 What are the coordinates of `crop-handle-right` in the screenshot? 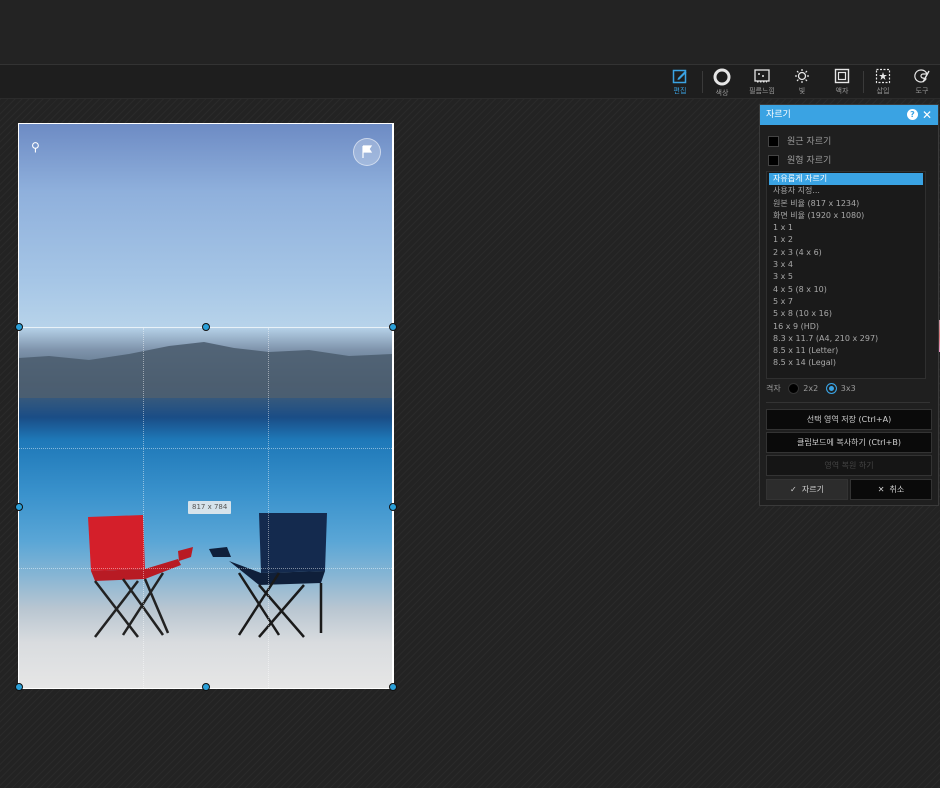 It's located at (393, 507).